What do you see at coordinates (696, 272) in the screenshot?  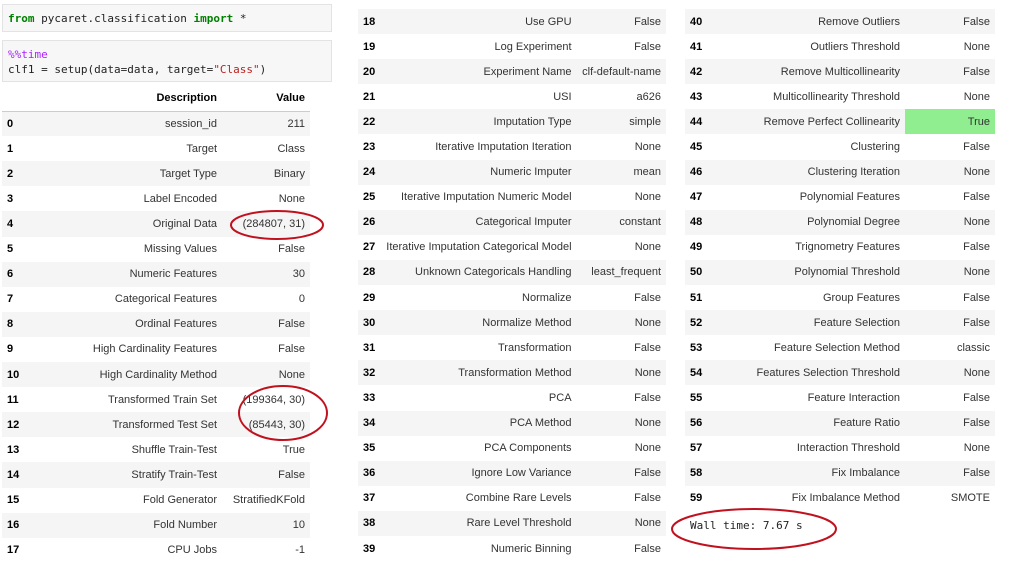 I see `row-index: 50` at bounding box center [696, 272].